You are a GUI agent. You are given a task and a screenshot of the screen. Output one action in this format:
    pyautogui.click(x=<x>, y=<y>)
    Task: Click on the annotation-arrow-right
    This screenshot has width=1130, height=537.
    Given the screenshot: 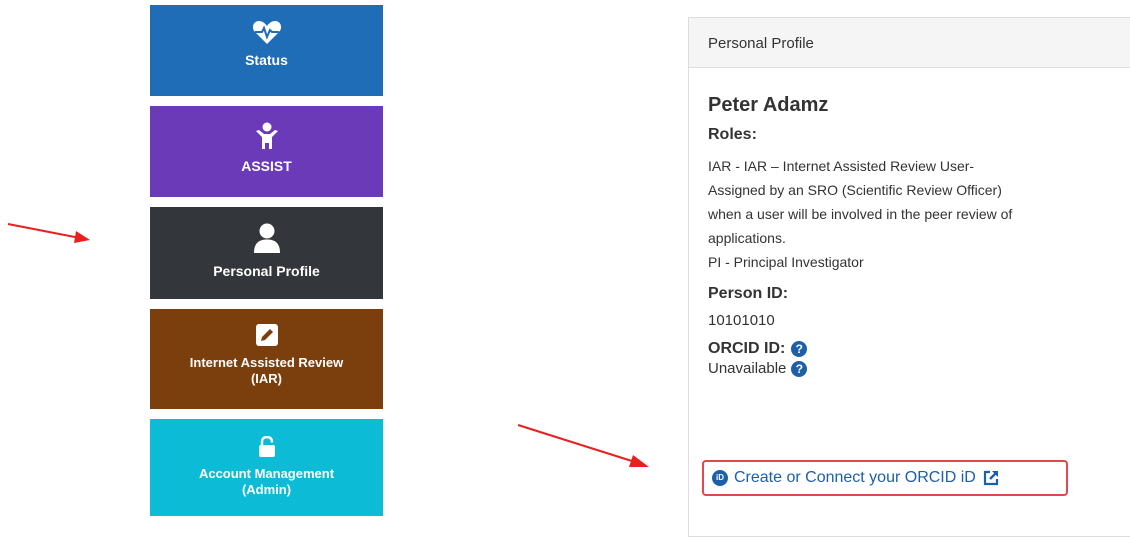 What is the action you would take?
    pyautogui.click(x=583, y=445)
    